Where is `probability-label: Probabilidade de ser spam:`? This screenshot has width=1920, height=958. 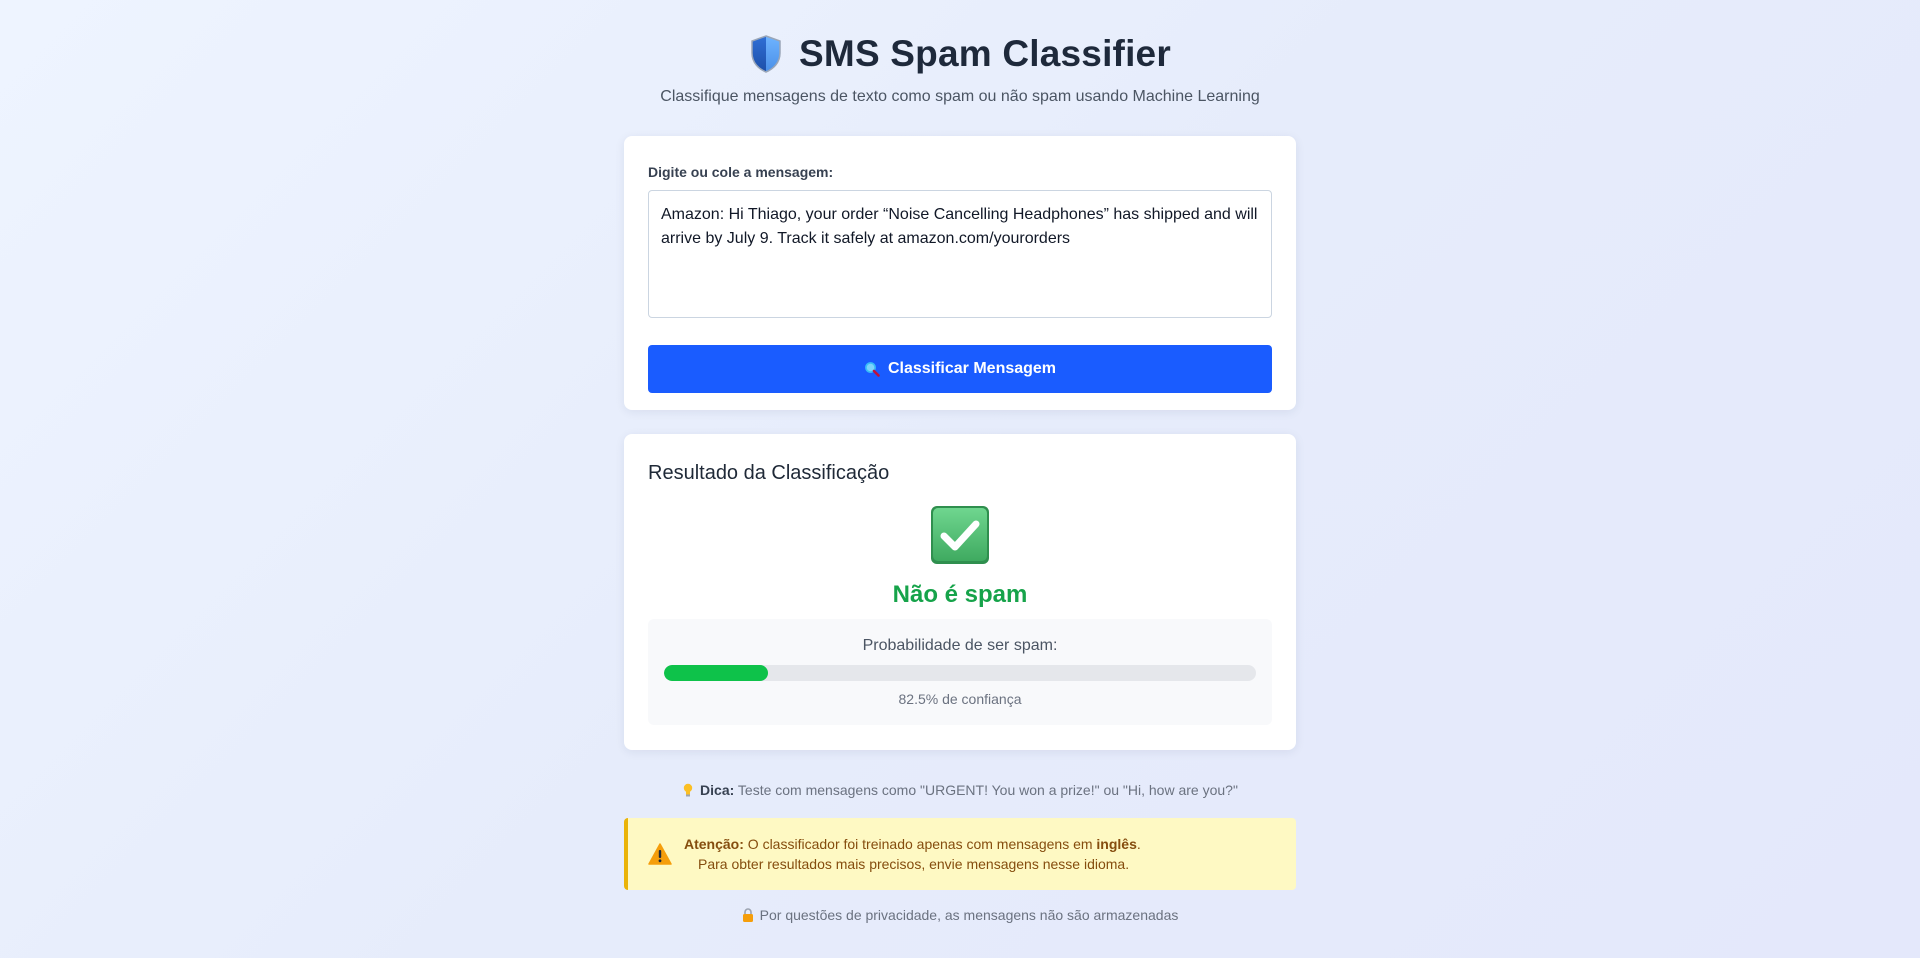 probability-label: Probabilidade de ser spam: is located at coordinates (960, 645).